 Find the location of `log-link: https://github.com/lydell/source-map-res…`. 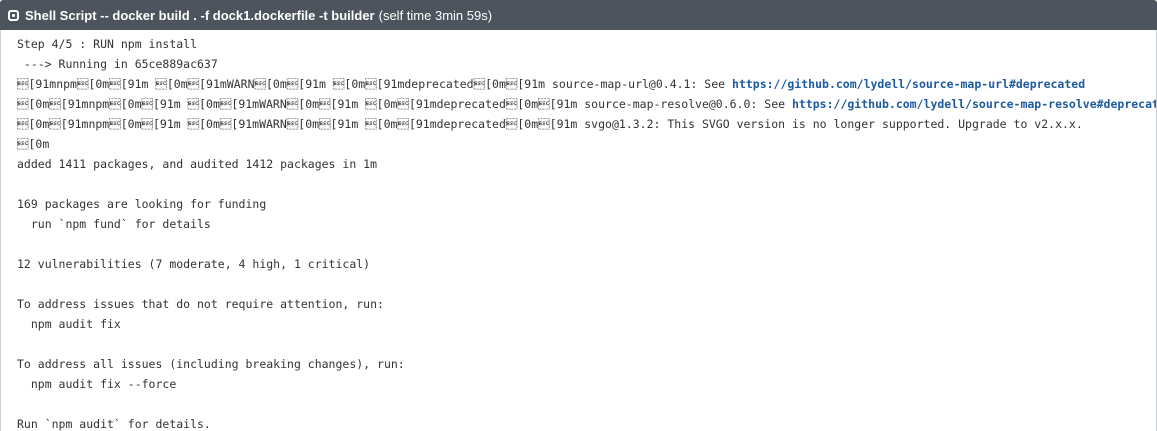

log-link: https://github.com/lydell/source-map-res… is located at coordinates (974, 104).